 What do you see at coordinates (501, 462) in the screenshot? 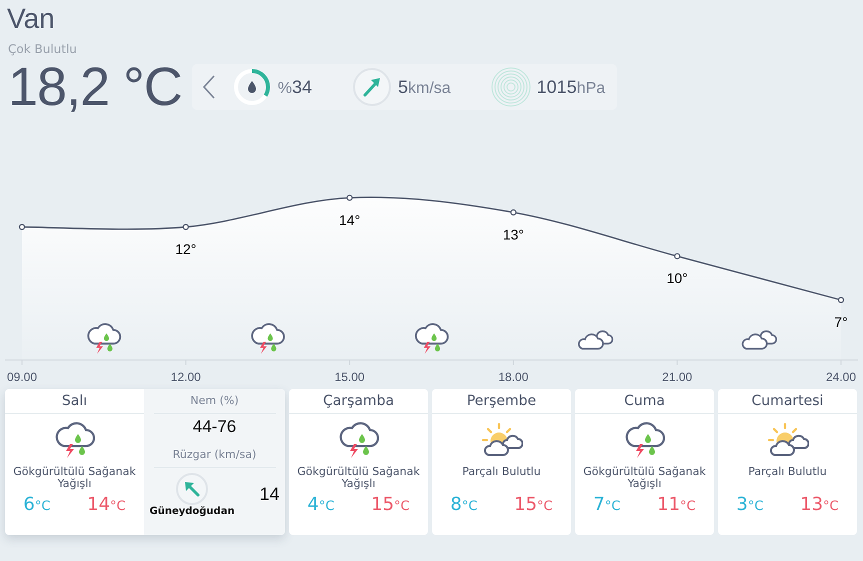
I see `day-card: Perşembe Parçalı Bulutlu 8°C 15°C` at bounding box center [501, 462].